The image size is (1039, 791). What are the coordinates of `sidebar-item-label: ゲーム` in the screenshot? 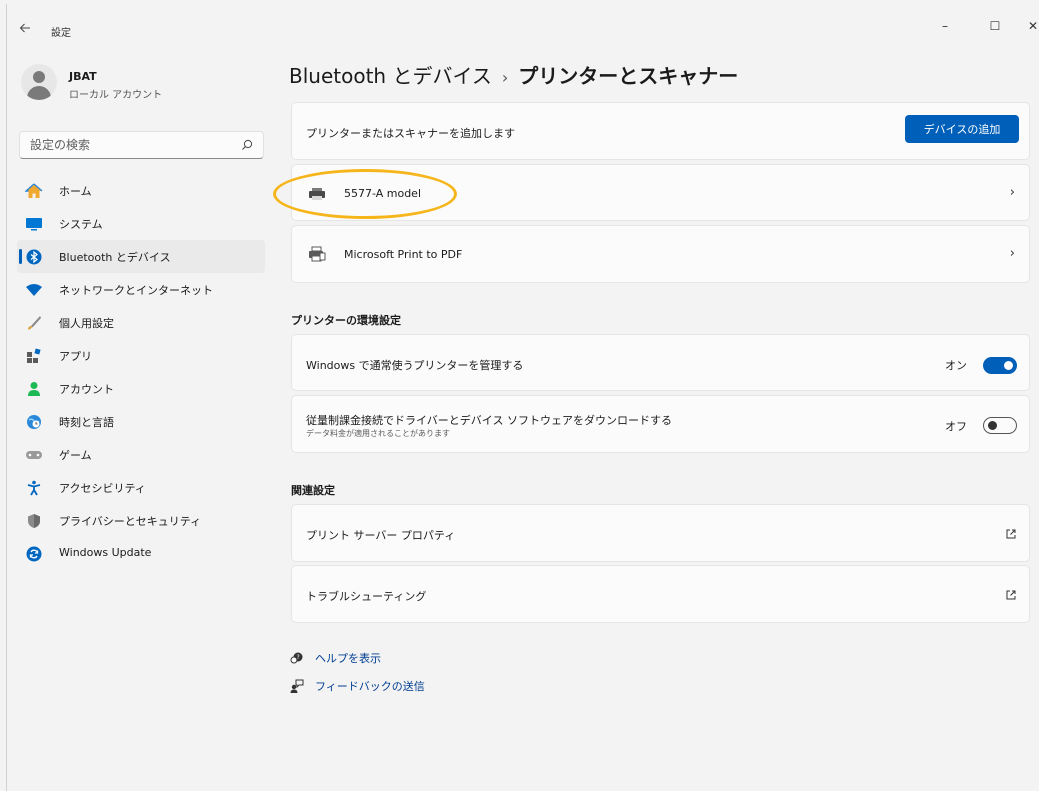 It's located at (75, 455).